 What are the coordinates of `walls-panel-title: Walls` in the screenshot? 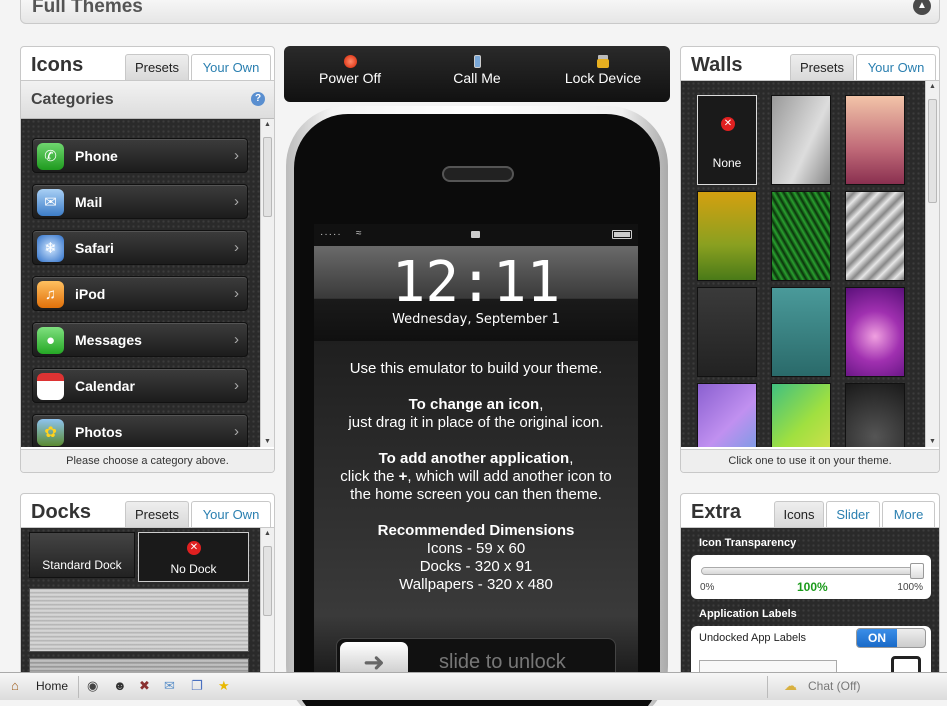 It's located at (717, 65).